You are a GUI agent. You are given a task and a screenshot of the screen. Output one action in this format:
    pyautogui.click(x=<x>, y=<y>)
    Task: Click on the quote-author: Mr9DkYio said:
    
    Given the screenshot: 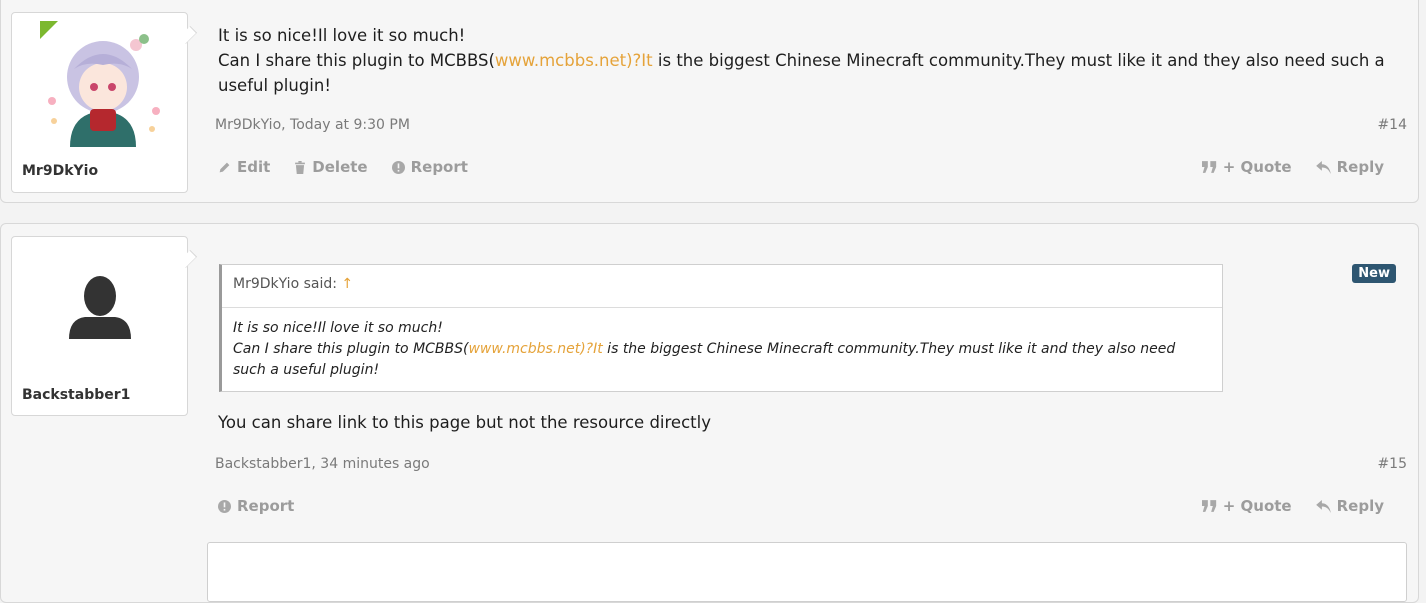 What is the action you would take?
    pyautogui.click(x=285, y=284)
    